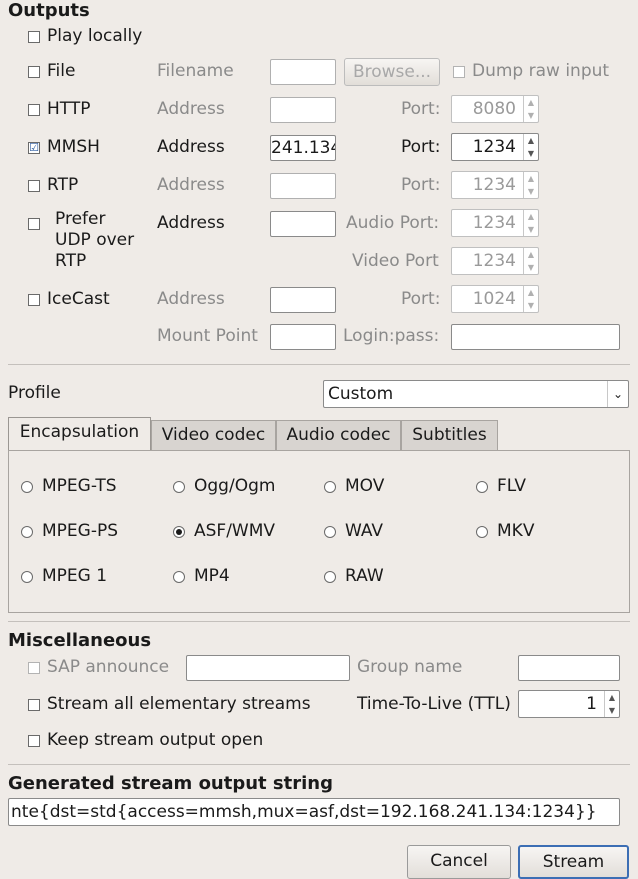 The width and height of the screenshot is (638, 879). Describe the element at coordinates (34, 148) in the screenshot. I see `mmsh-checkbox: ☑` at that location.